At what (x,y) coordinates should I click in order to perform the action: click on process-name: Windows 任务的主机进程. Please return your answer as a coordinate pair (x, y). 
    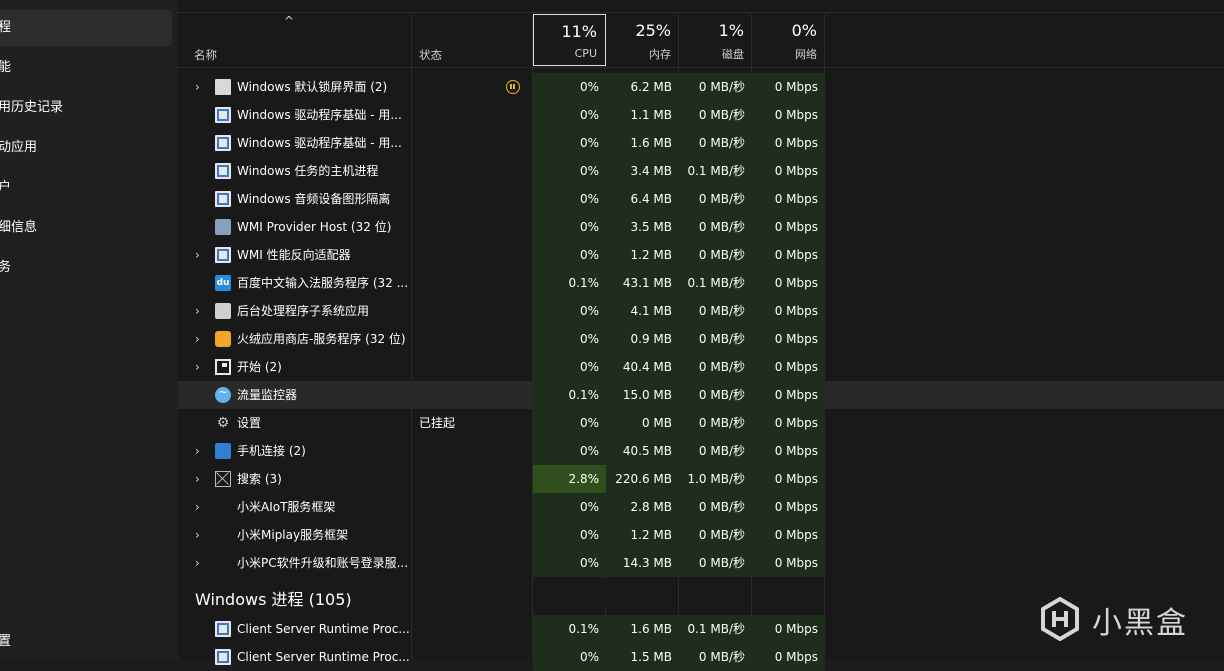
    Looking at the image, I should click on (308, 171).